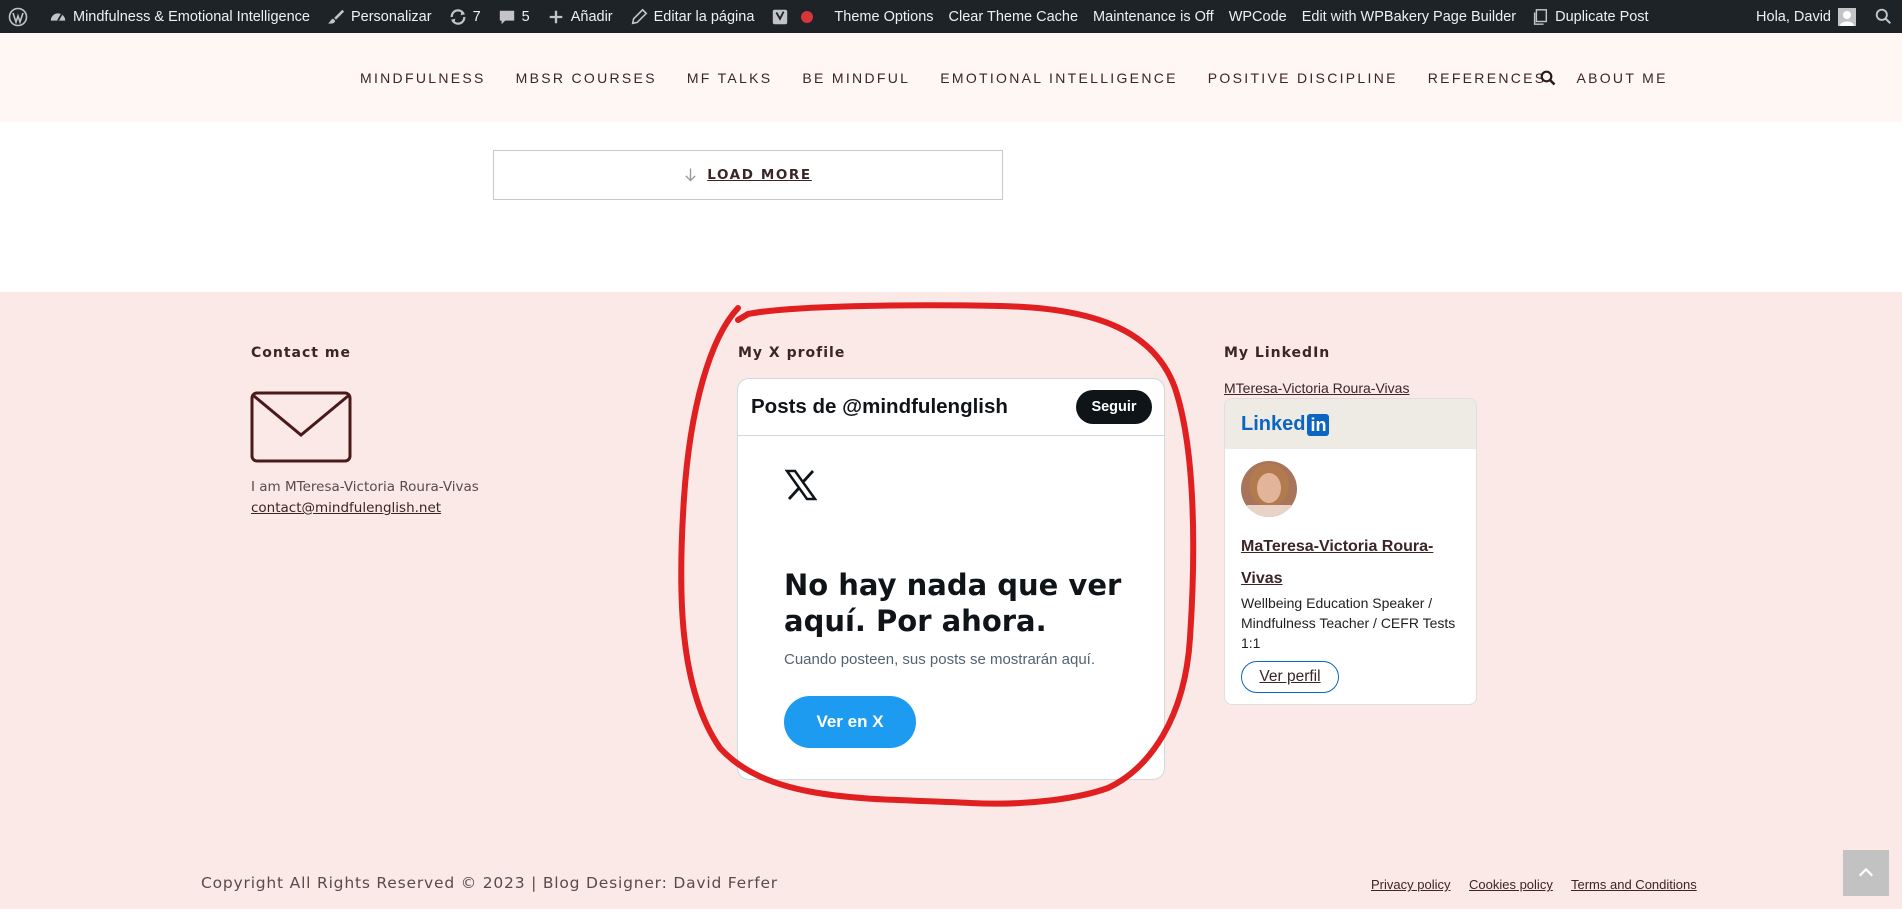 The image size is (1902, 909). I want to click on load-more-button: LOAD MORE, so click(748, 175).